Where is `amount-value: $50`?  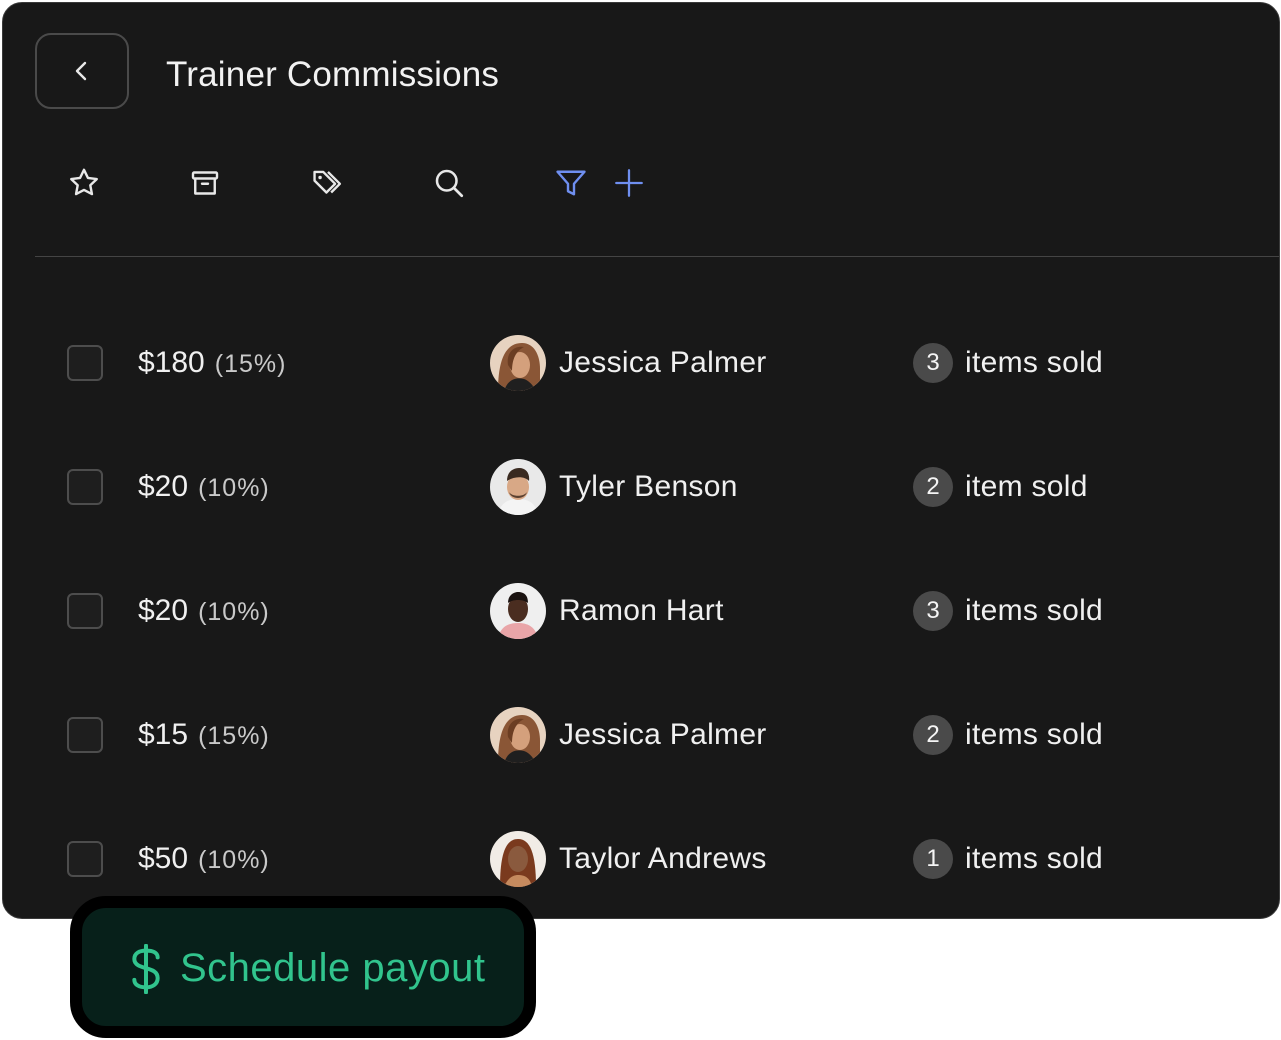 amount-value: $50 is located at coordinates (163, 858).